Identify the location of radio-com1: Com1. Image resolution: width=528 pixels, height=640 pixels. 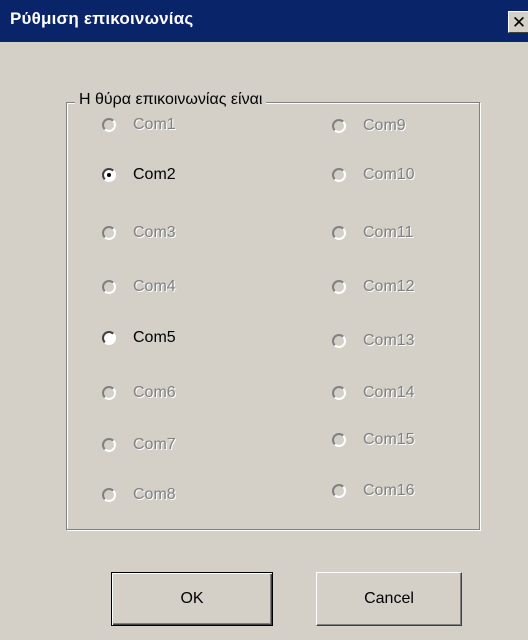
(139, 125).